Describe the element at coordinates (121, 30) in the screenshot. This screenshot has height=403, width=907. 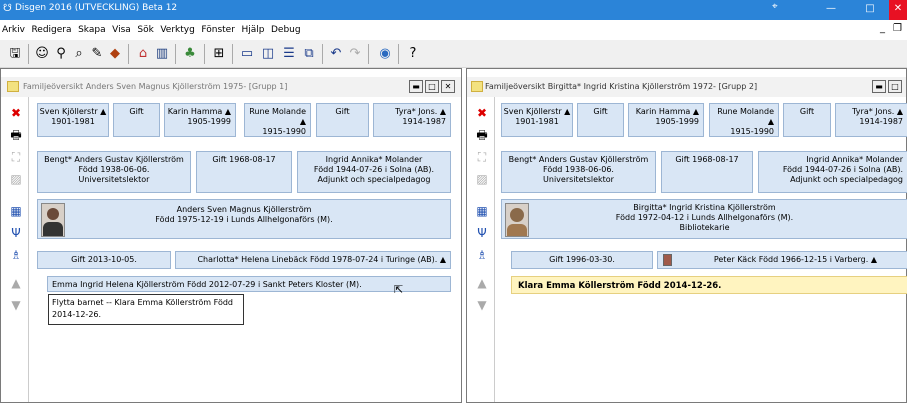
I see `menu-visa: Visa` at that location.